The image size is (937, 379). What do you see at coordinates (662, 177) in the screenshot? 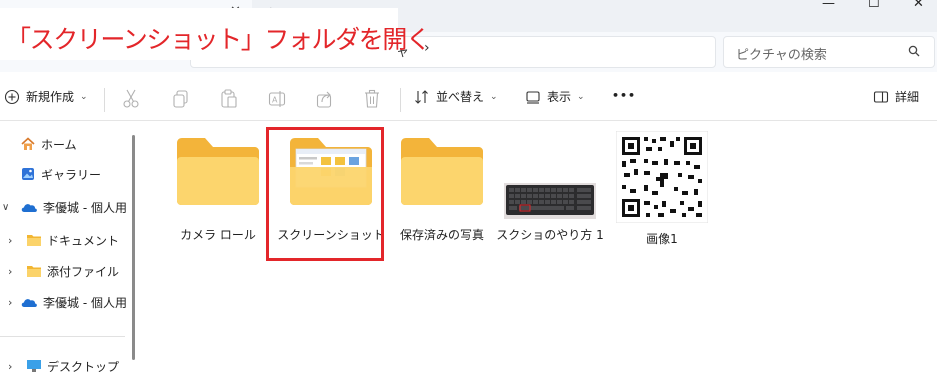
I see `qr-code-thumbnail-icon` at bounding box center [662, 177].